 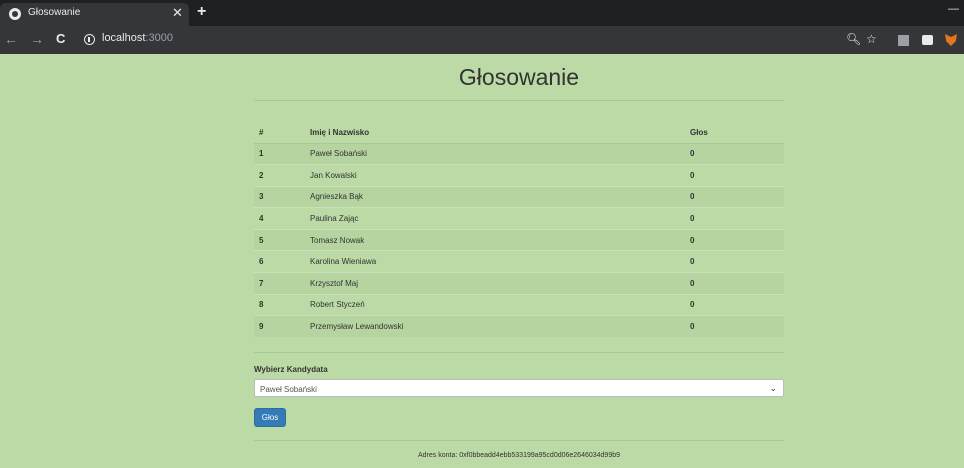 What do you see at coordinates (279, 133) in the screenshot?
I see `column-header-number: #` at bounding box center [279, 133].